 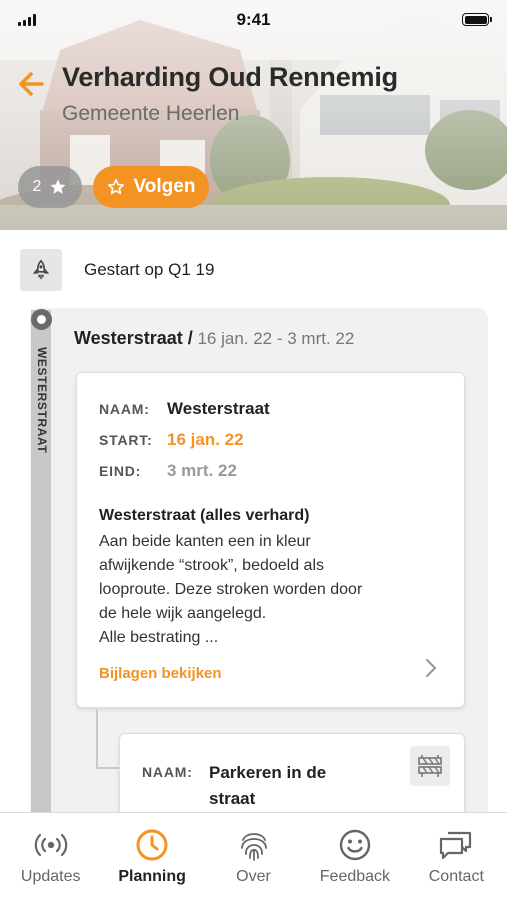 I want to click on end-value: 3 mrt. 22, so click(x=202, y=470).